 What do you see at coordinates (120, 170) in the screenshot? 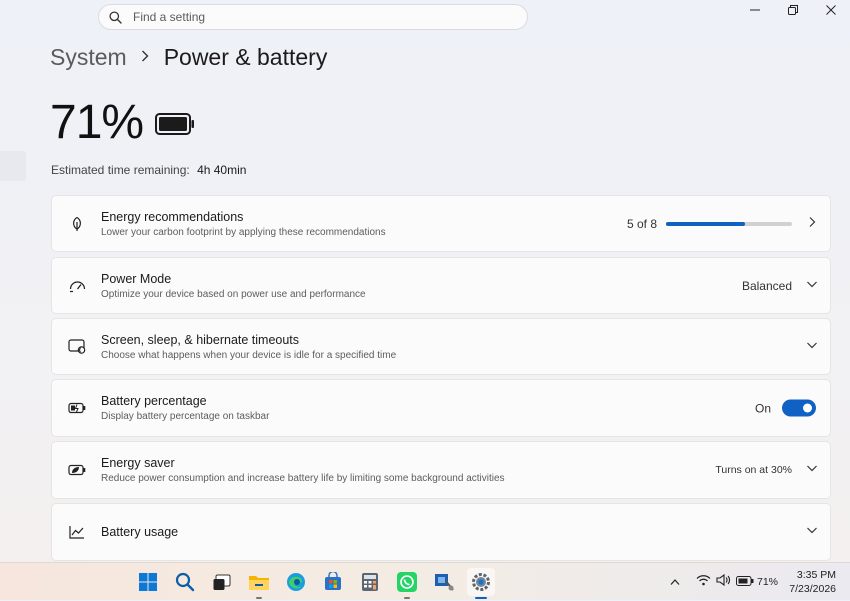
I see `estimate-label: Estimated time remaining:` at bounding box center [120, 170].